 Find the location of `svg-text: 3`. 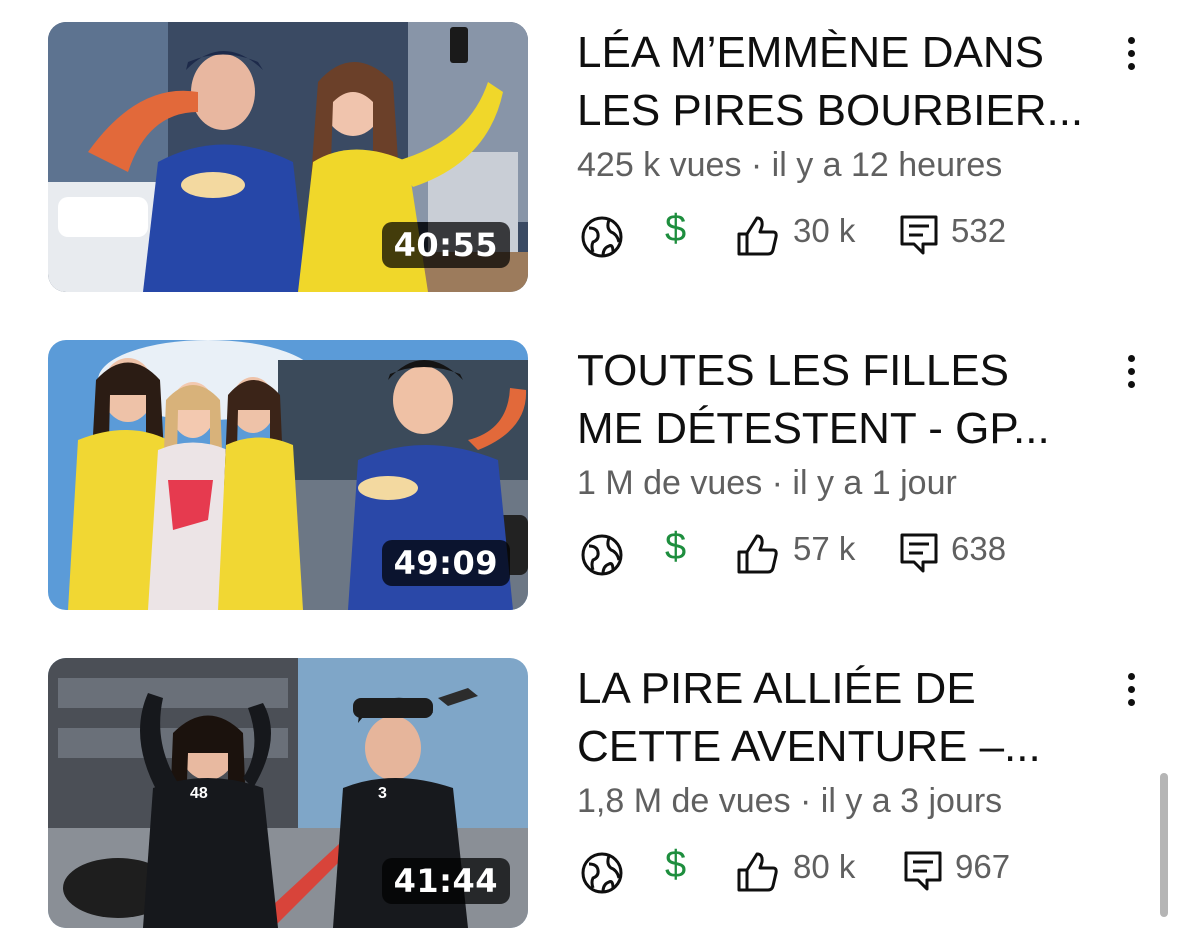

svg-text: 3 is located at coordinates (382, 793).